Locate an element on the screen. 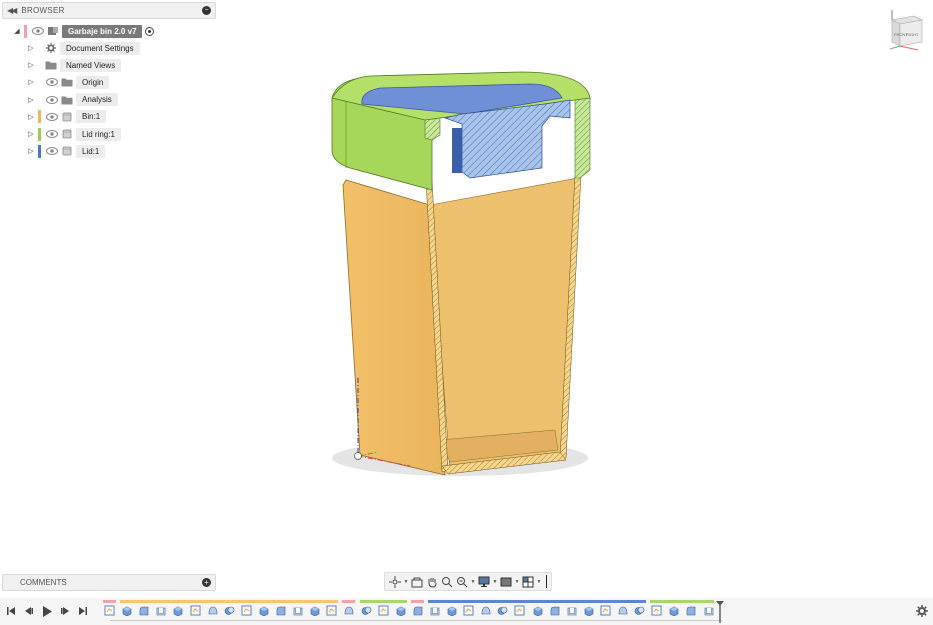 The width and height of the screenshot is (933, 625). timeline-settings-gear-icon is located at coordinates (922, 611).